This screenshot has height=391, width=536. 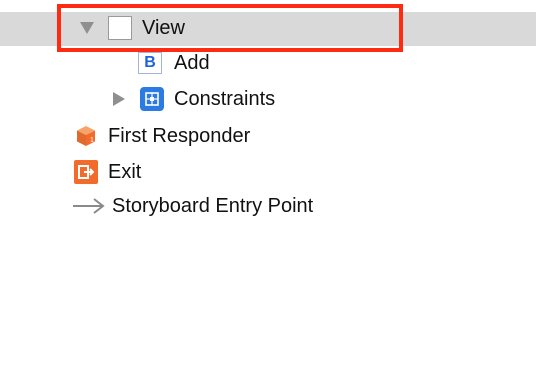 What do you see at coordinates (230, 28) in the screenshot?
I see `highlight-annotation-box` at bounding box center [230, 28].